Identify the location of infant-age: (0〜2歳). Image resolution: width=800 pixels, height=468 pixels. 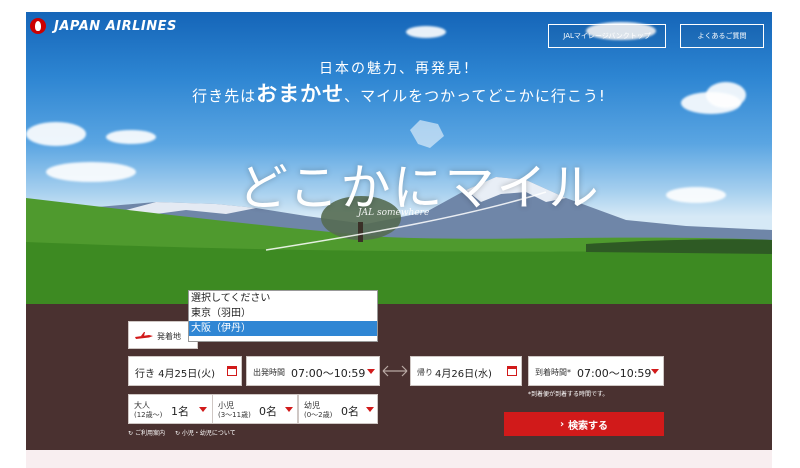
(318, 415).